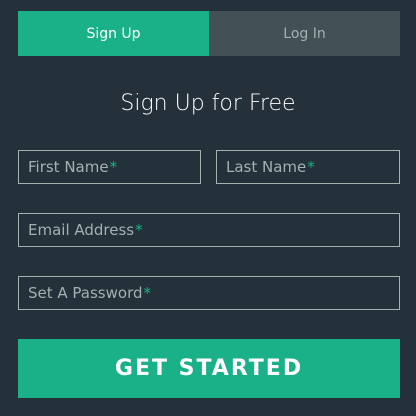 The width and height of the screenshot is (416, 416). I want to click on first-name-field: First Name *, so click(109, 167).